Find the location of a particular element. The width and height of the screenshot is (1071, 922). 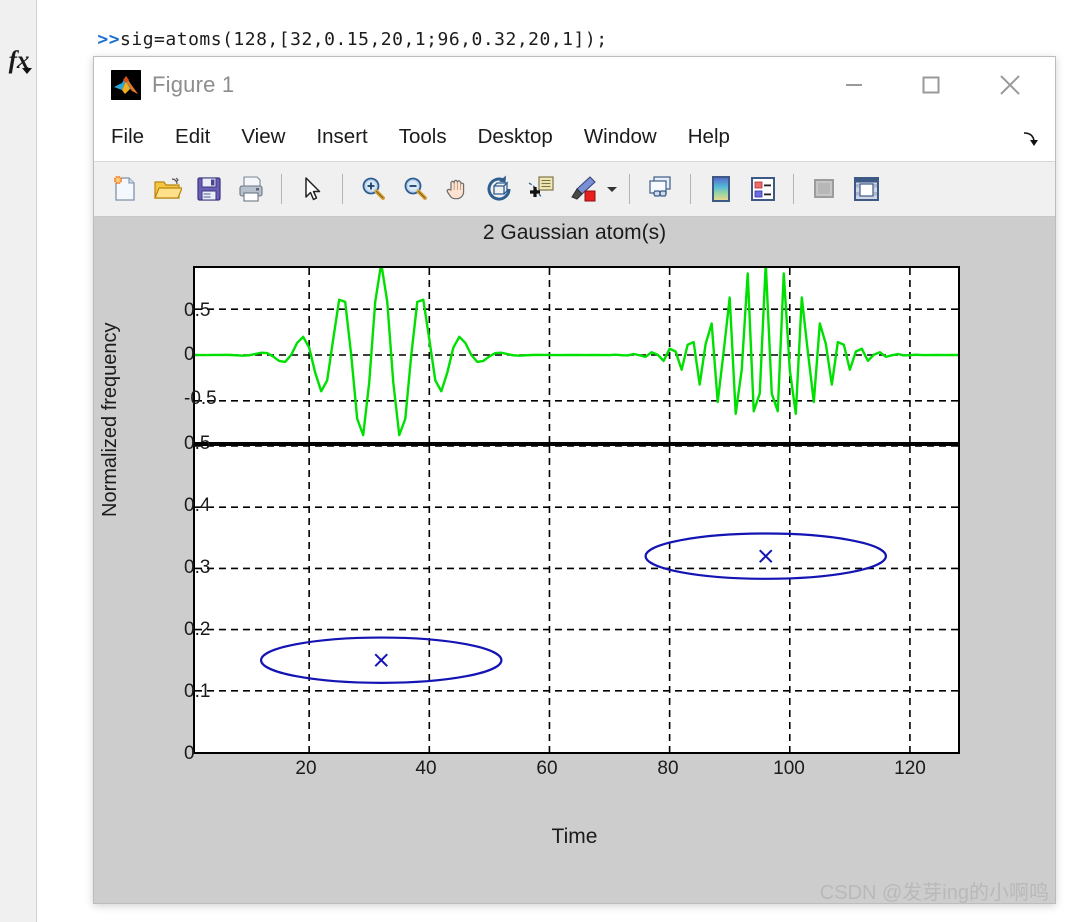

tfr-xtick-60: 60 is located at coordinates (547, 768).